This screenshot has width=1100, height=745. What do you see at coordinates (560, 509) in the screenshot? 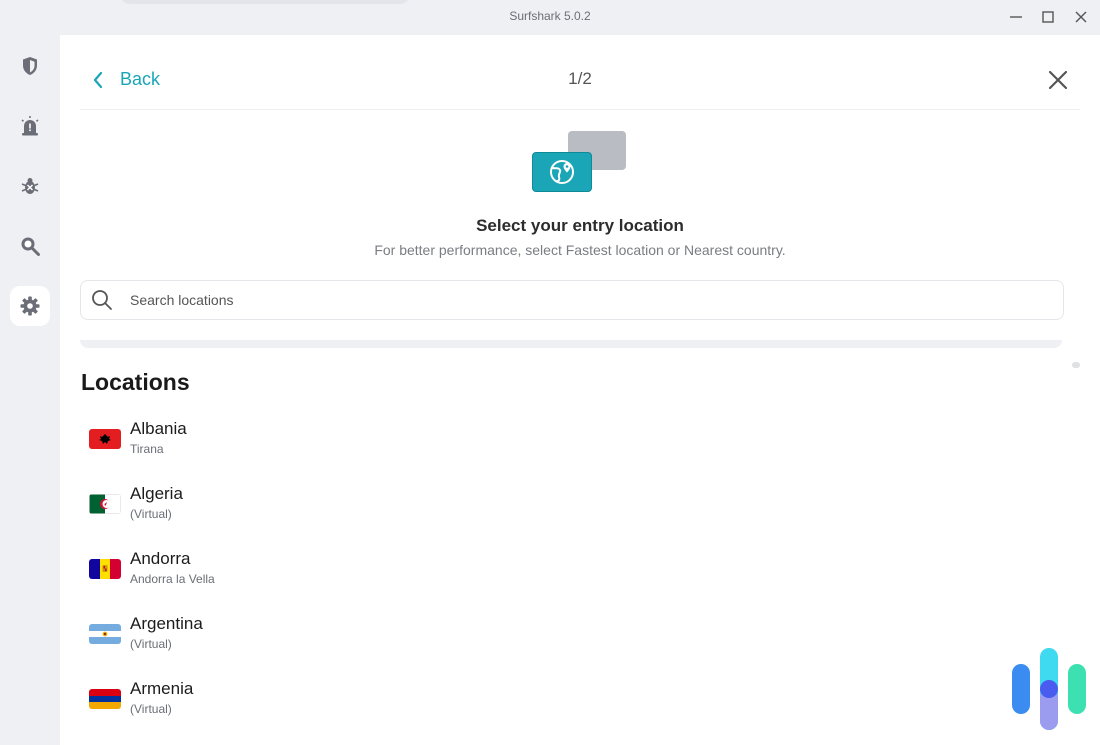
I see `location-item-algeria: Algeria (Virtual)` at bounding box center [560, 509].